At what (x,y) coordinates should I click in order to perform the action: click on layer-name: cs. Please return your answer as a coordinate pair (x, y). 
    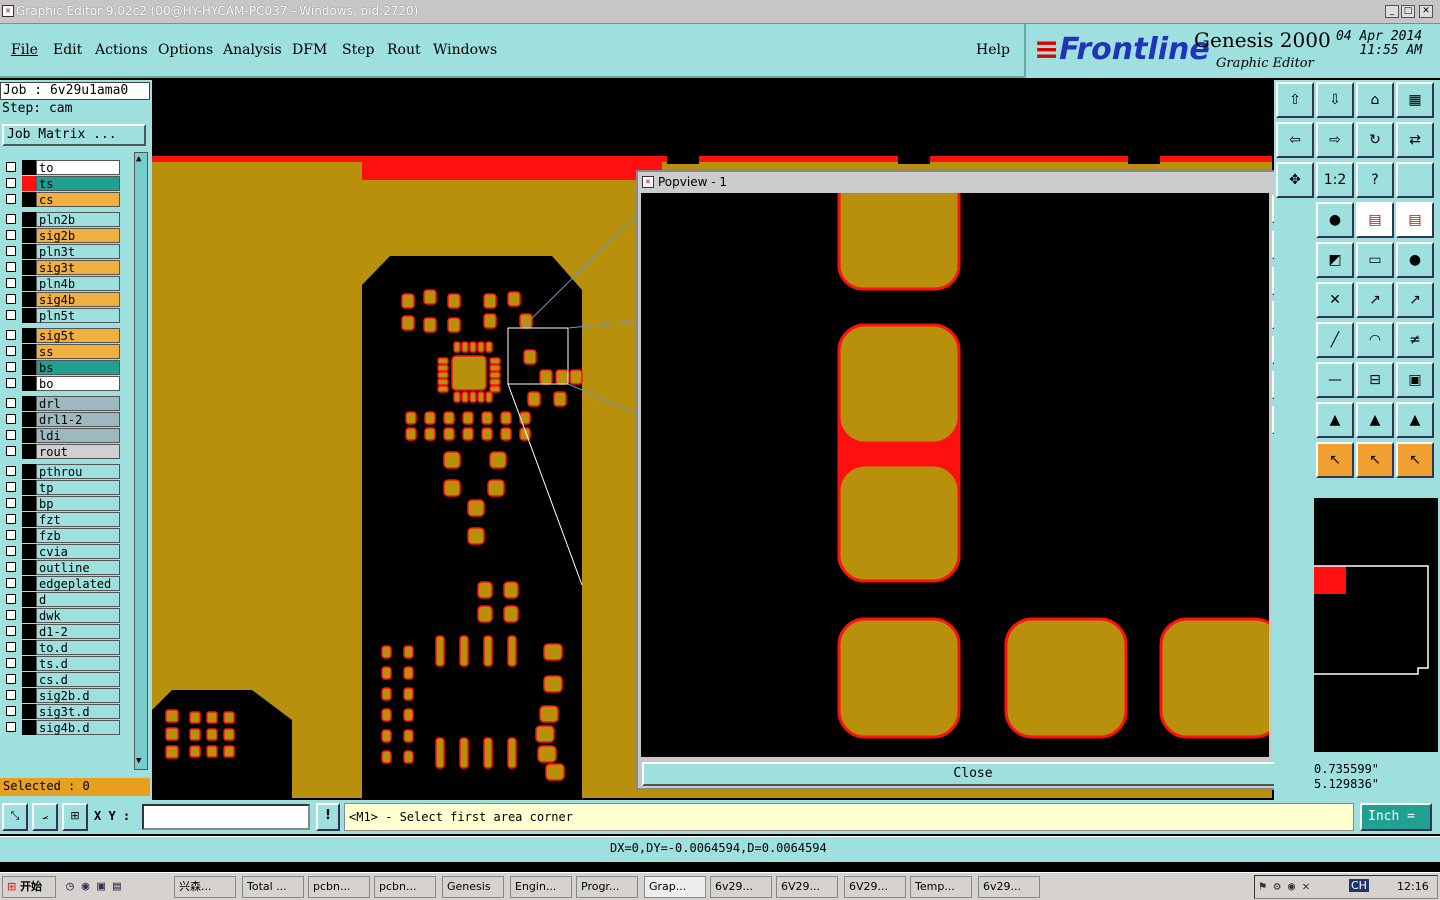
    Looking at the image, I should click on (78, 199).